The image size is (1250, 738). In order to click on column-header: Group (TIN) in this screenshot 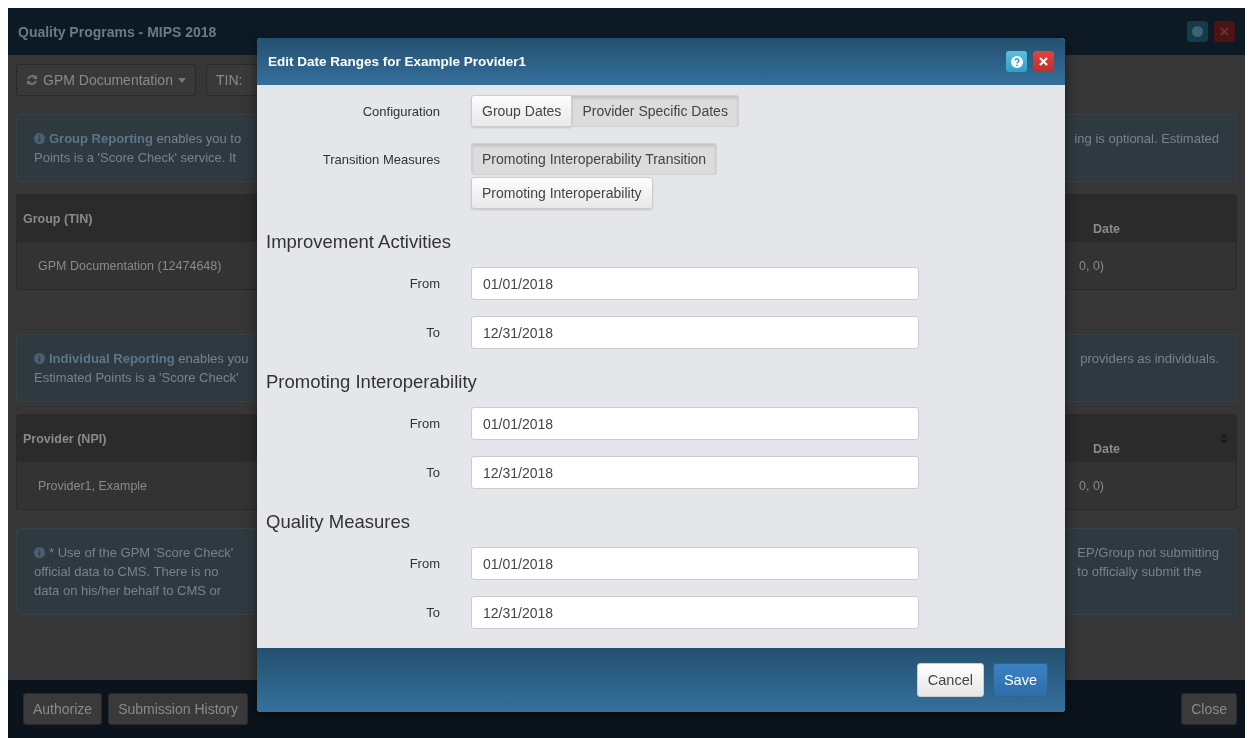, I will do `click(58, 218)`.